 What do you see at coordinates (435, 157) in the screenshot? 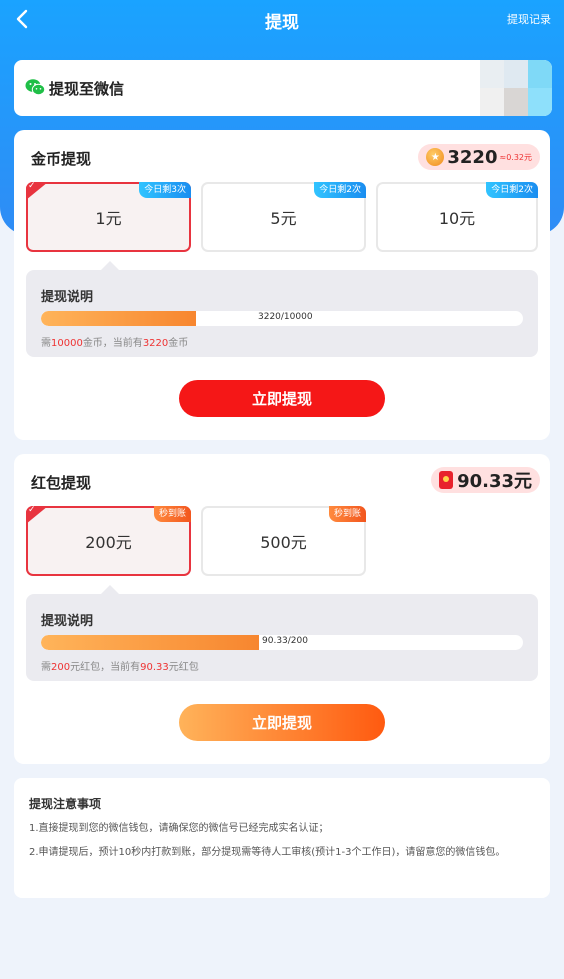
I see `coin-icon: ★` at bounding box center [435, 157].